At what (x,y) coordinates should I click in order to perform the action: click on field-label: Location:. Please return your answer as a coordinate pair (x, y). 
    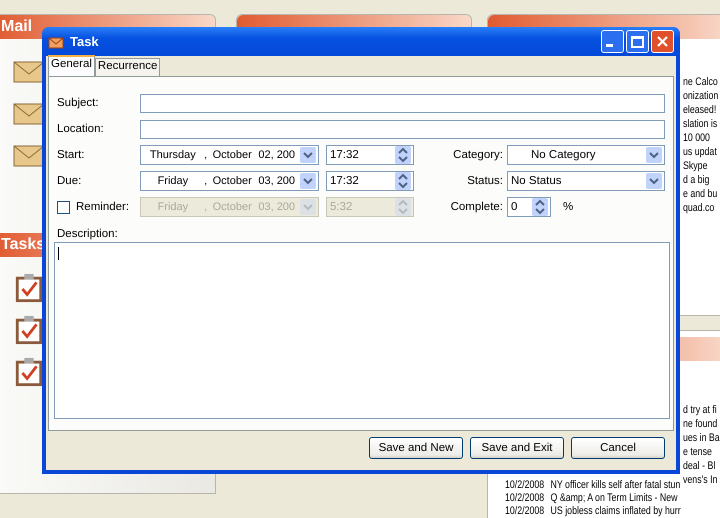
    Looking at the image, I should click on (81, 129).